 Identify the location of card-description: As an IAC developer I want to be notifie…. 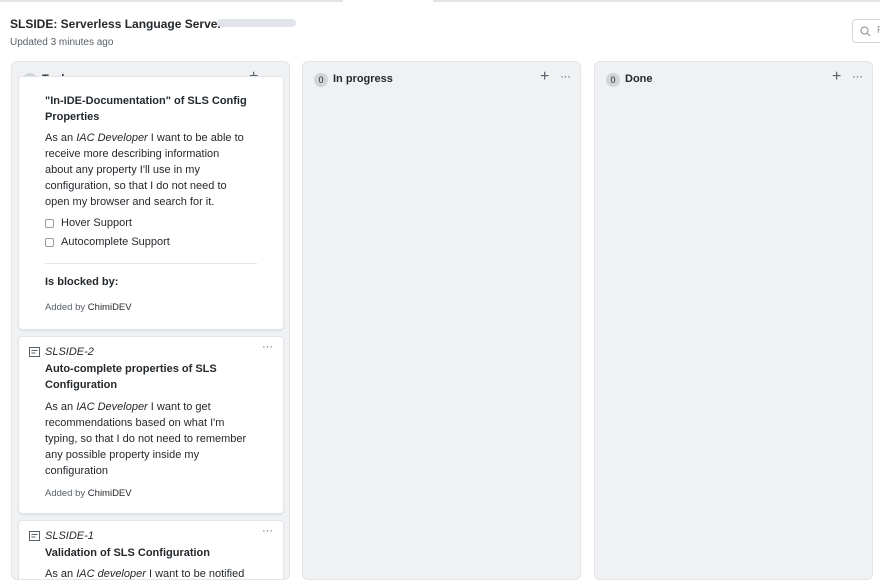
(145, 574).